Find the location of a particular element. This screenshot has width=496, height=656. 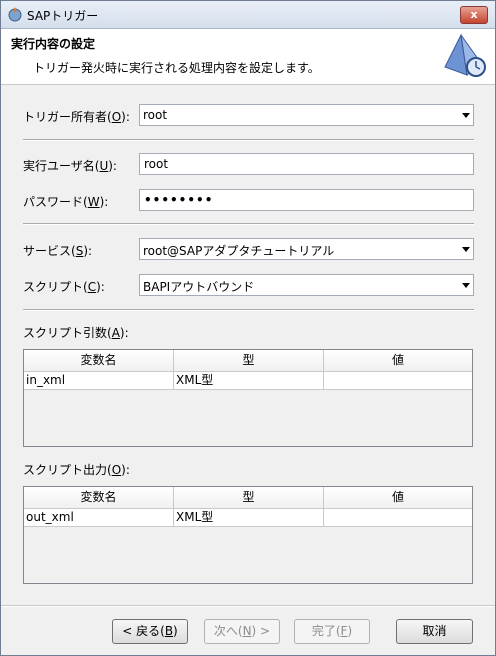

exec-user-input: root is located at coordinates (306, 164).